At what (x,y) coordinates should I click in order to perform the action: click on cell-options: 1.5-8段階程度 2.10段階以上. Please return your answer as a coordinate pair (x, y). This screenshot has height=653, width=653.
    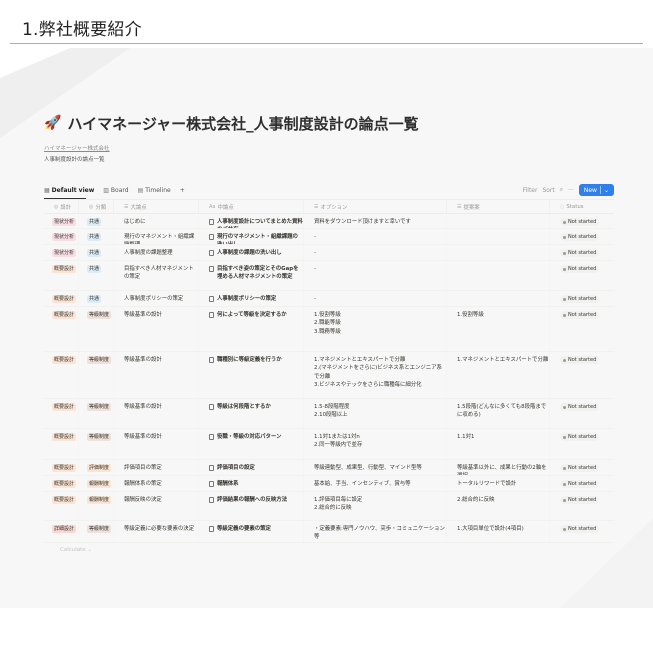
    Looking at the image, I should click on (375, 413).